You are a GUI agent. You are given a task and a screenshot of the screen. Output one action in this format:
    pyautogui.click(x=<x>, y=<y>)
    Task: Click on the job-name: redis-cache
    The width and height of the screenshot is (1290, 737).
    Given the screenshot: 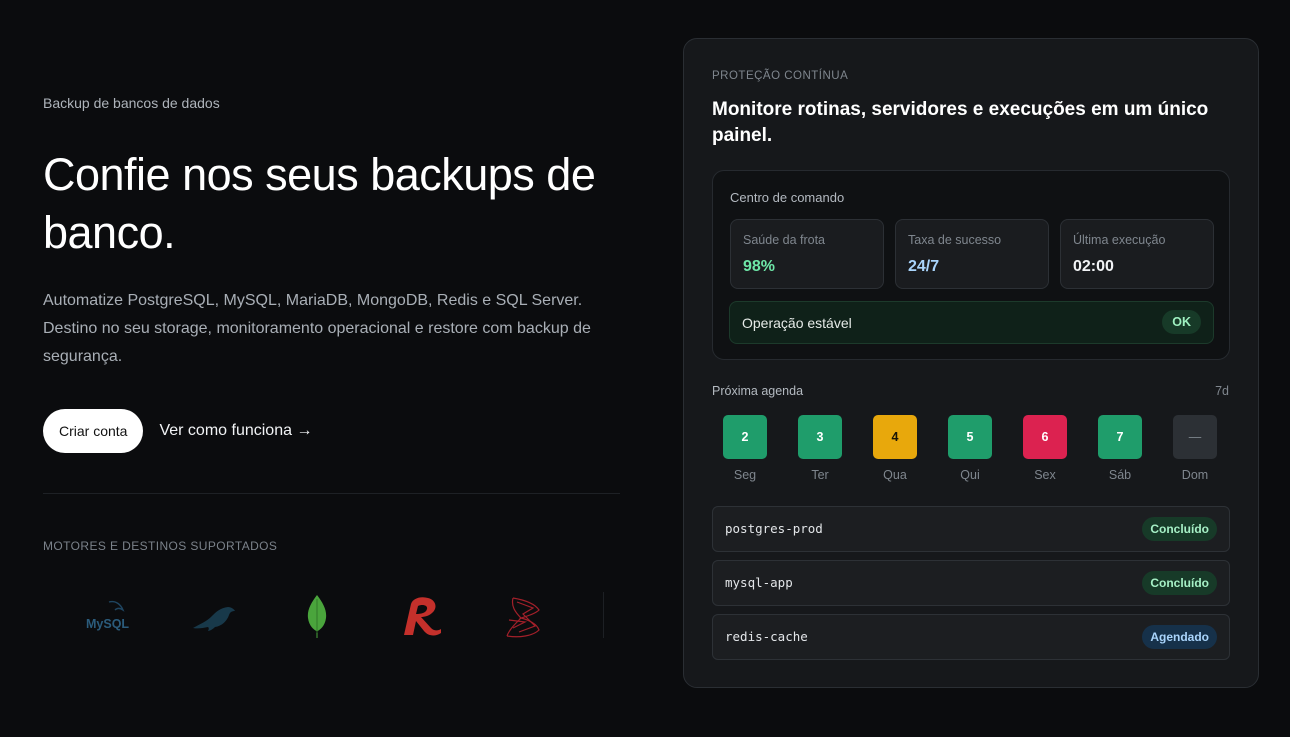 What is the action you would take?
    pyautogui.click(x=766, y=636)
    